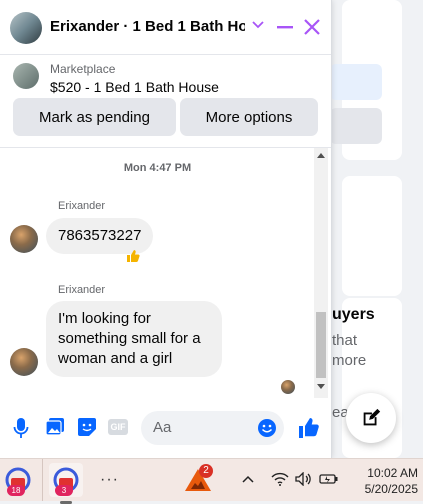  Describe the element at coordinates (385, 481) in the screenshot. I see `system-clock: 10:02 AM 5/20/2025` at that location.